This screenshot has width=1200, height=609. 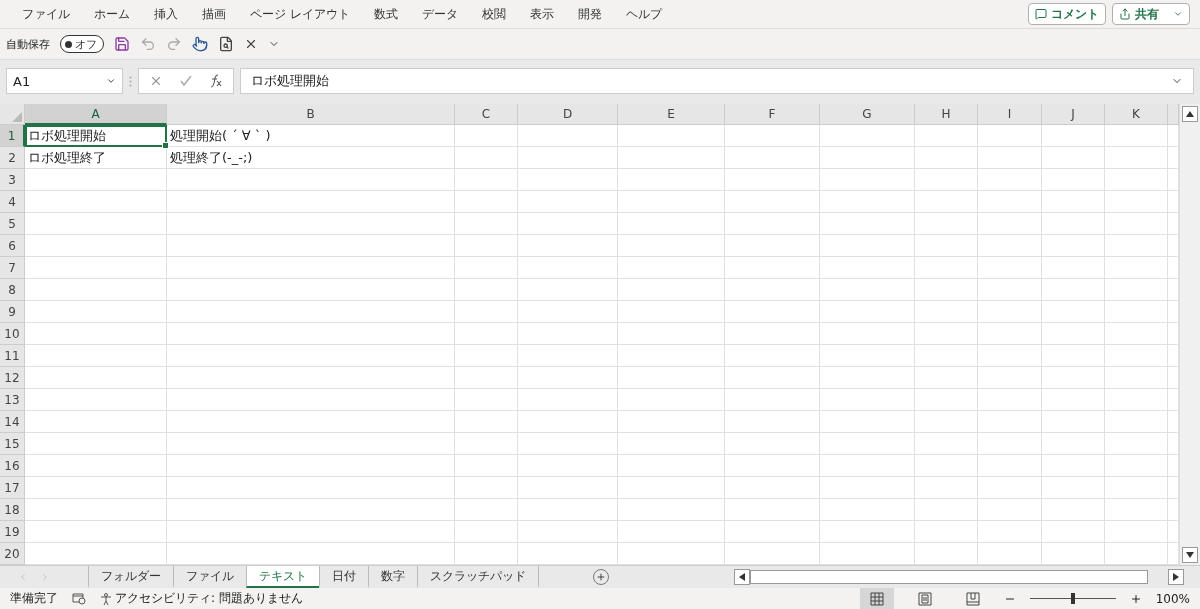 I want to click on view-button, so click(x=876, y=598).